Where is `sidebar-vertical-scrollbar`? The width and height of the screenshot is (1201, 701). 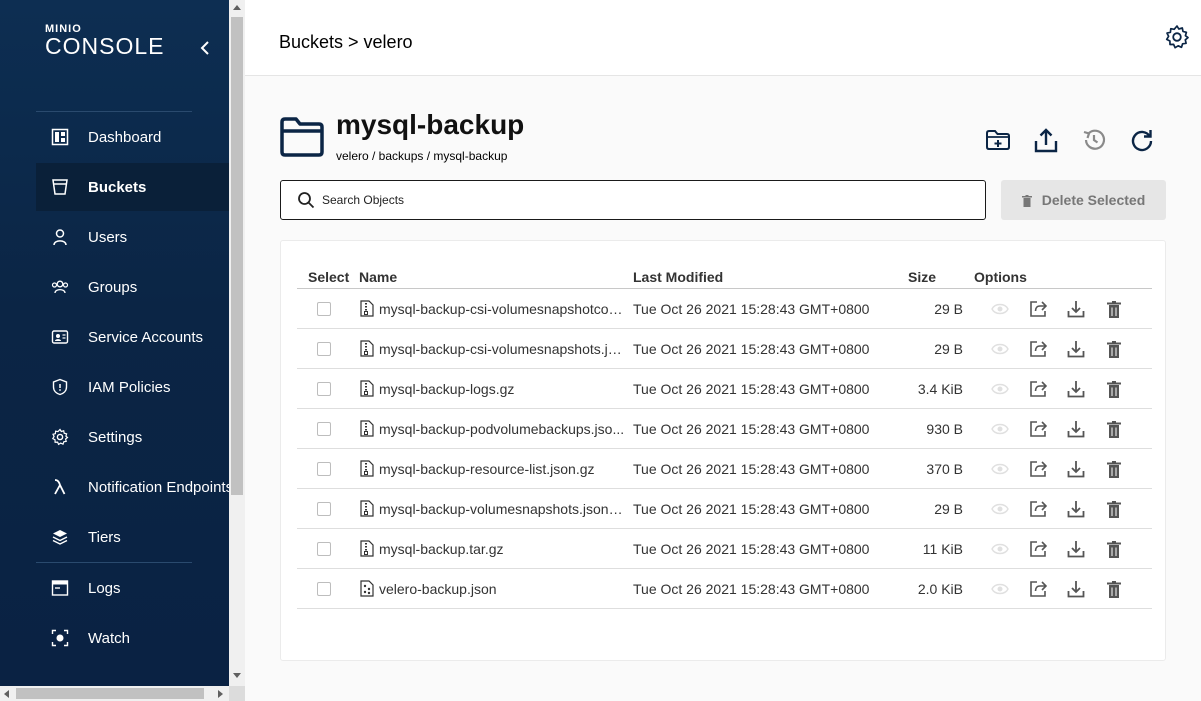 sidebar-vertical-scrollbar is located at coordinates (237, 343).